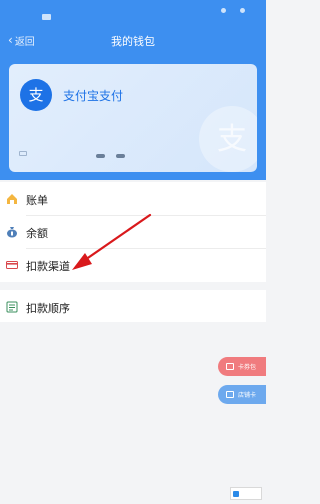 This screenshot has height=504, width=320. What do you see at coordinates (12, 232) in the screenshot?
I see `money-bag-icon` at bounding box center [12, 232].